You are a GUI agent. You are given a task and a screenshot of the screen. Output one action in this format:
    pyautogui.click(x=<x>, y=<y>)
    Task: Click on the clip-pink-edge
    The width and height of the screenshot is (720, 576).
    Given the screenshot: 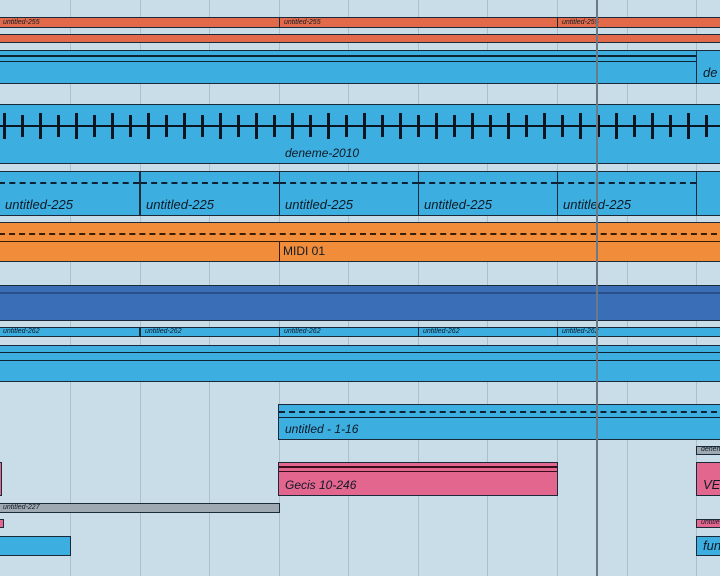 What is the action you would take?
    pyautogui.click(x=1, y=479)
    